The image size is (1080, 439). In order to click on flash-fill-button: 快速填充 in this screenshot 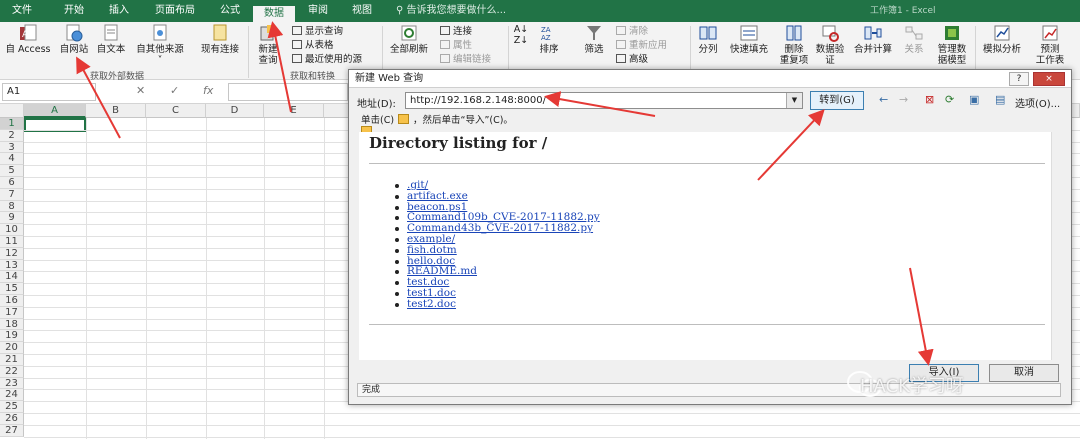, I will do `click(749, 39)`.